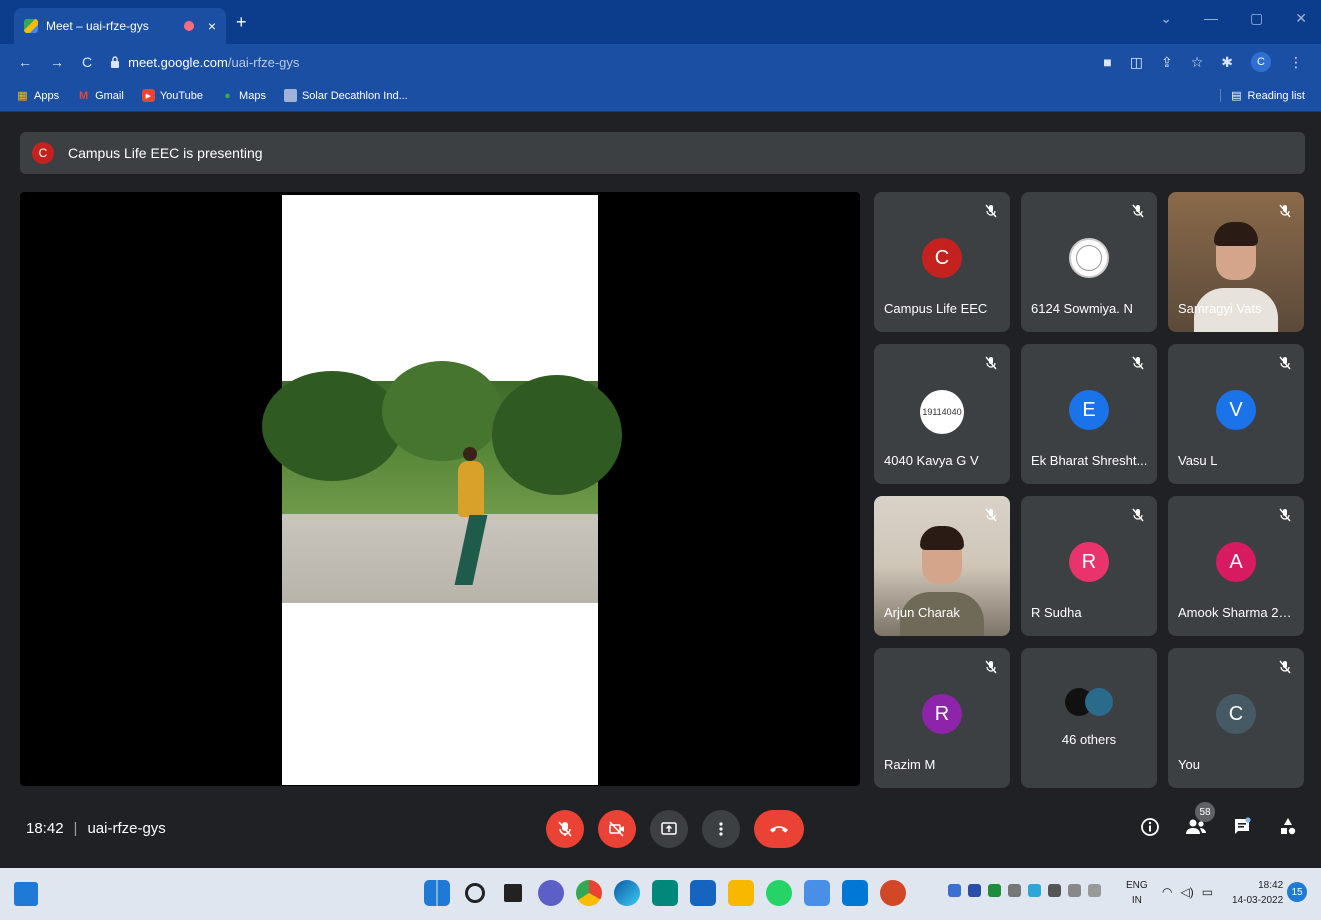 This screenshot has height=920, width=1321. I want to click on participant-name: Campus Life EEC, so click(936, 308).